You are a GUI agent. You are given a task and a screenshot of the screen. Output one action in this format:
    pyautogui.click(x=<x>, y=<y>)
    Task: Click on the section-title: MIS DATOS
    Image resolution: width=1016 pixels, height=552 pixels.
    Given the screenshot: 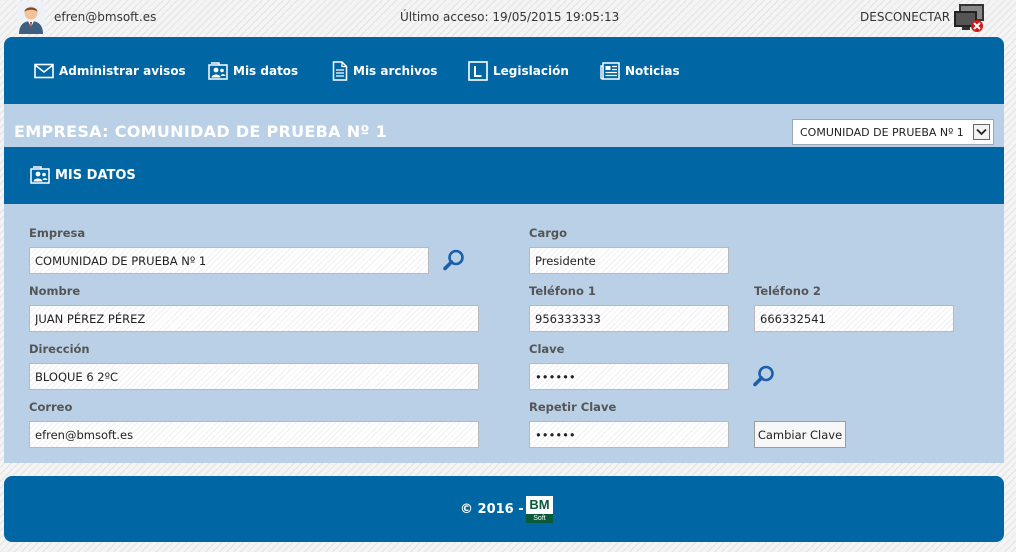 What is the action you would take?
    pyautogui.click(x=83, y=175)
    